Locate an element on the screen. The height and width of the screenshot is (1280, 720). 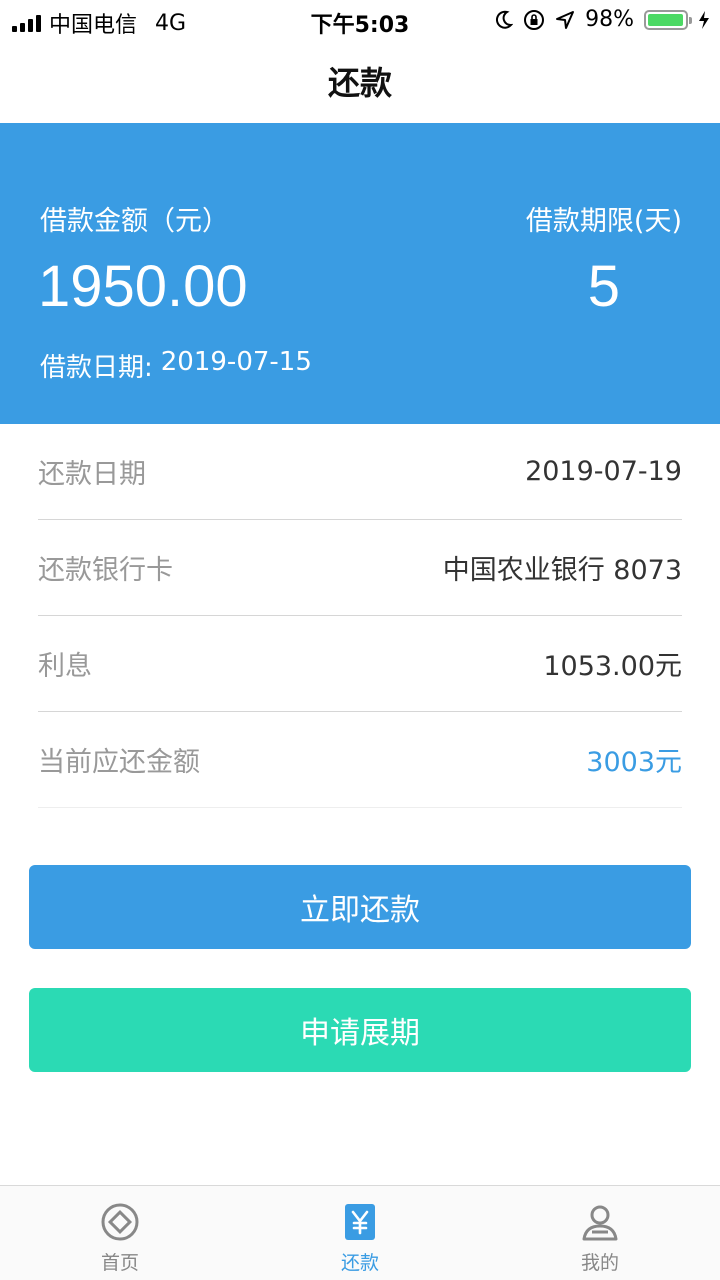
page-title: 还款 is located at coordinates (359, 83).